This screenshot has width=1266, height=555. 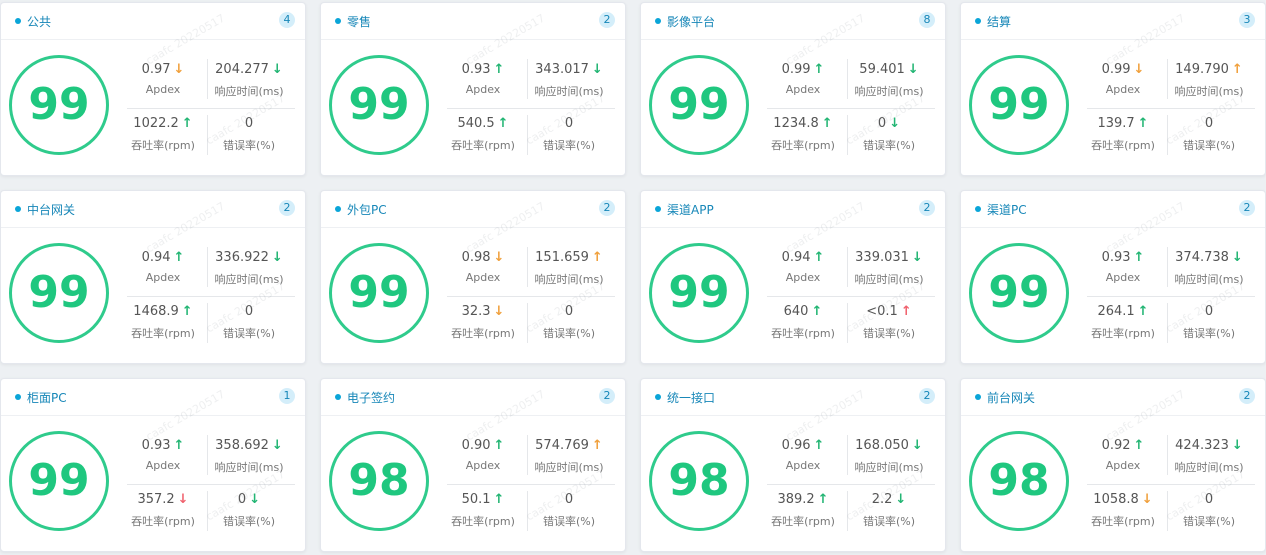 What do you see at coordinates (483, 510) in the screenshot?
I see `metric-throughput: 50.1 ↑ 吞吐率(rpm)` at bounding box center [483, 510].